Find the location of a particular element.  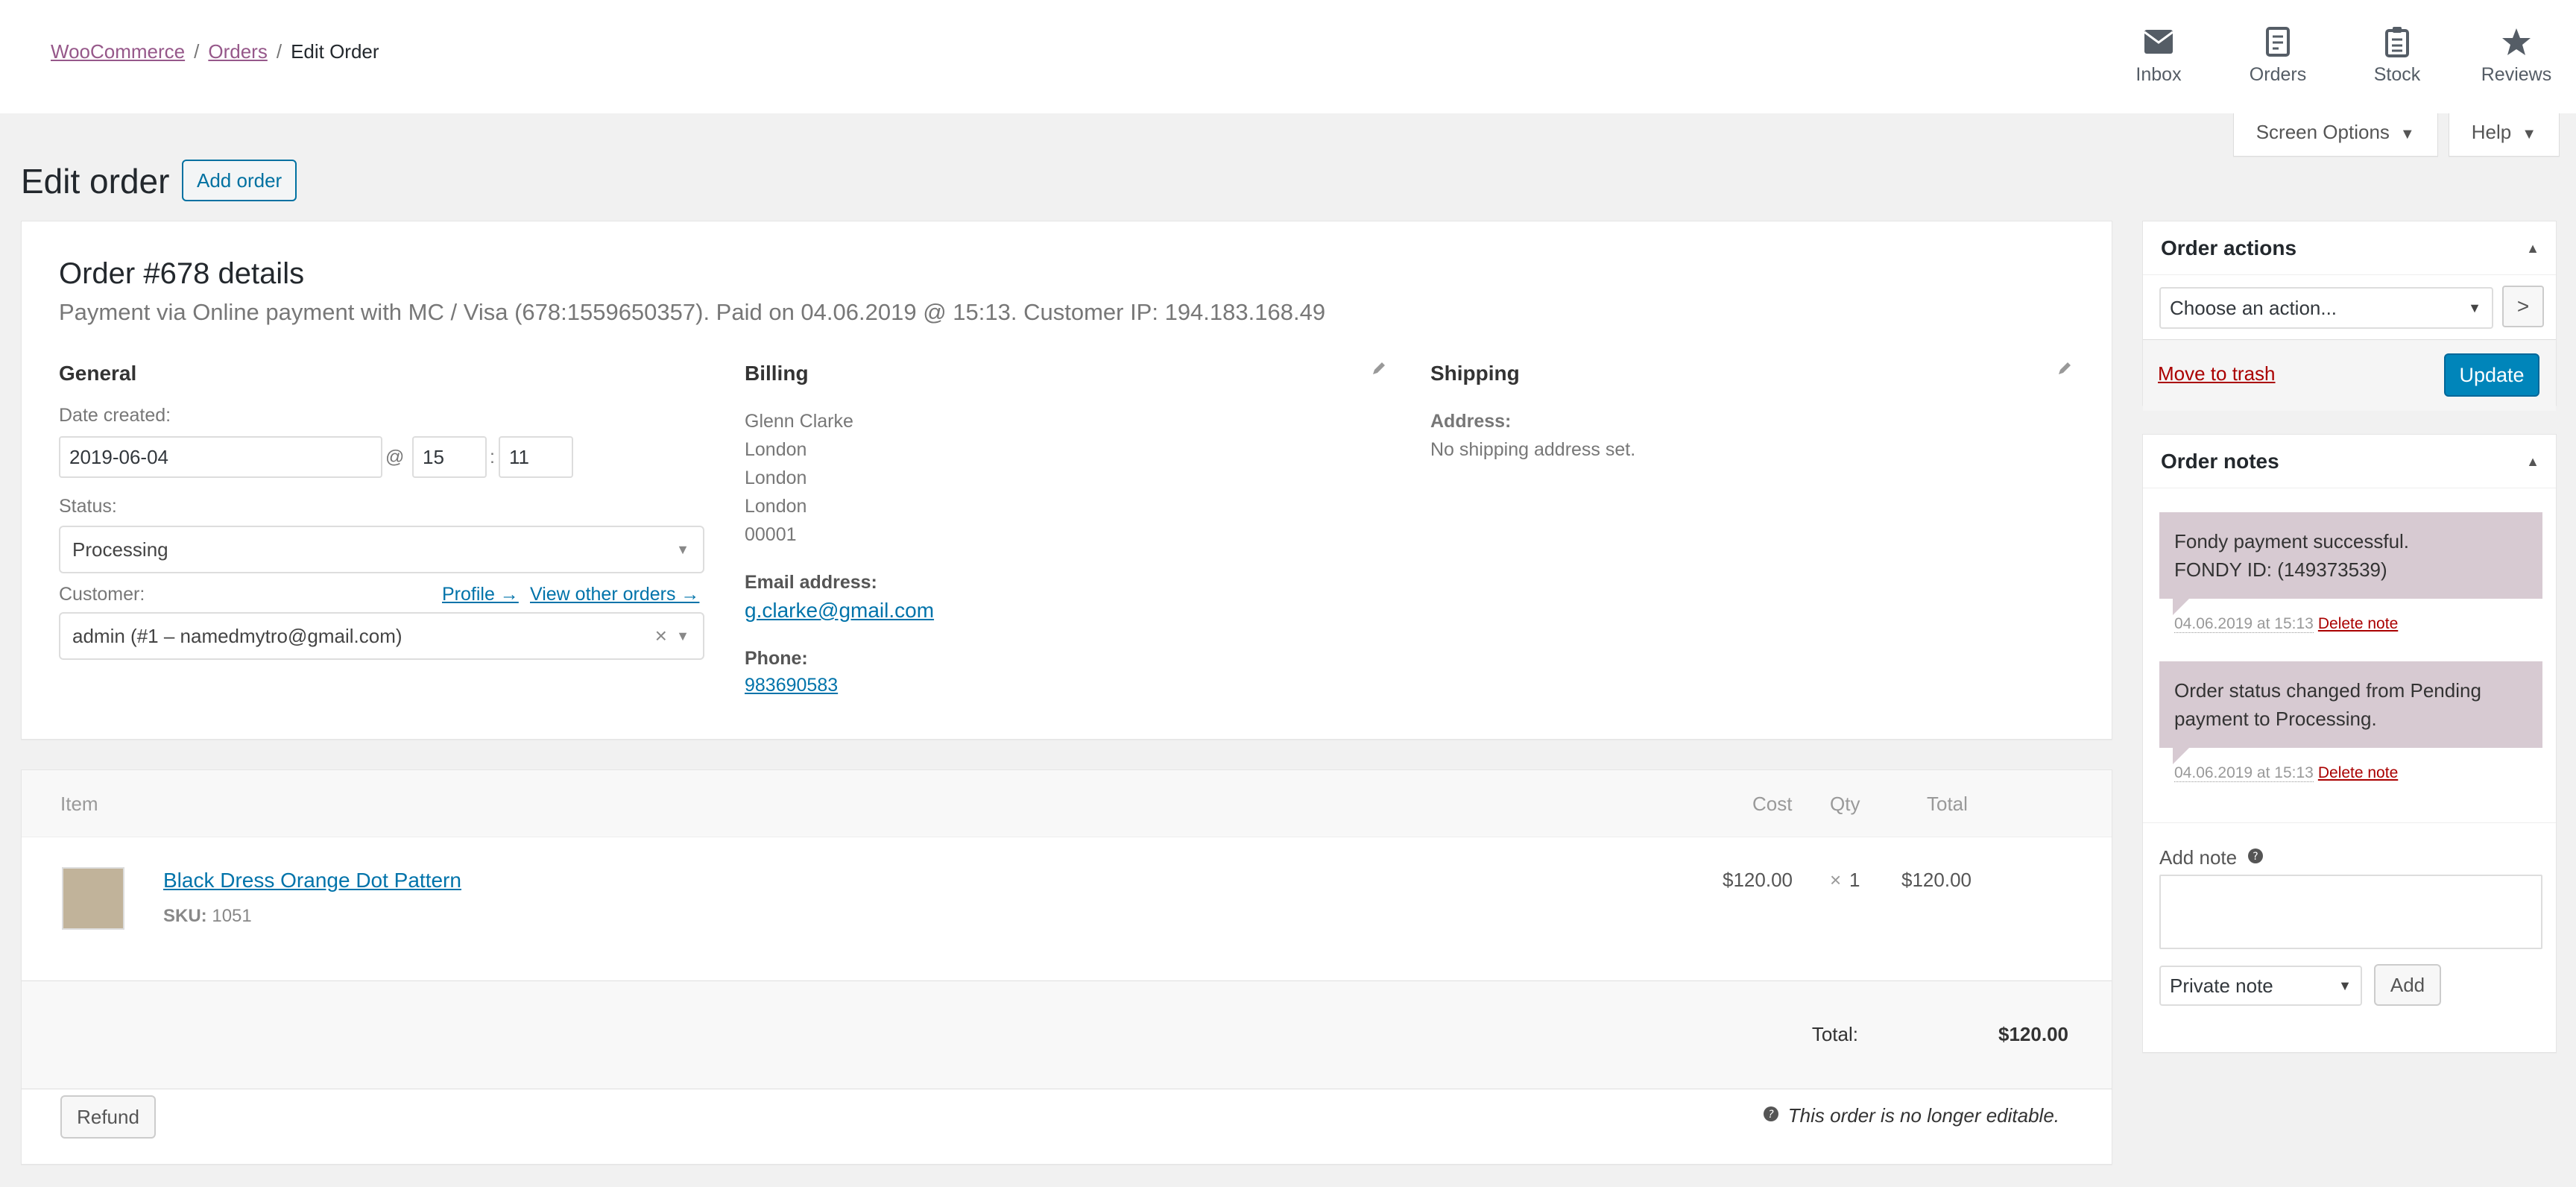

page-title: Edit order is located at coordinates (95, 181).